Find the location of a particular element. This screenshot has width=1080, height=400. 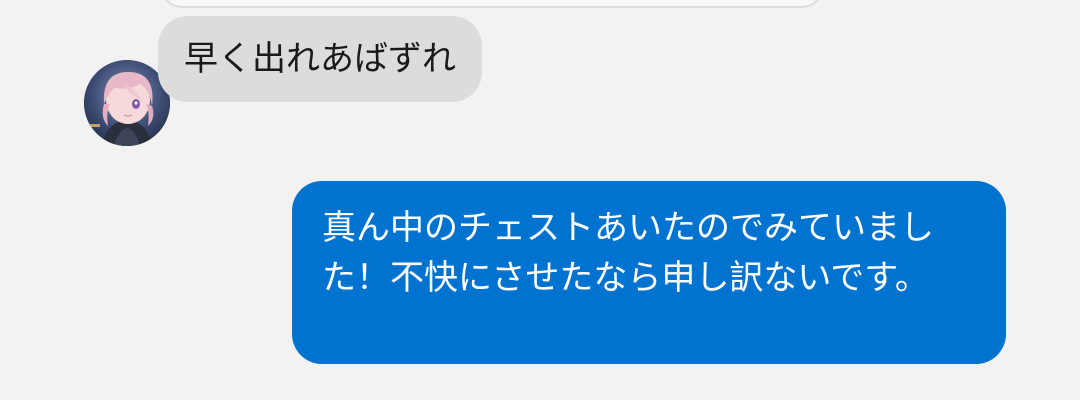

incoming-message-text: 早く出れあばずれ is located at coordinates (320, 59).